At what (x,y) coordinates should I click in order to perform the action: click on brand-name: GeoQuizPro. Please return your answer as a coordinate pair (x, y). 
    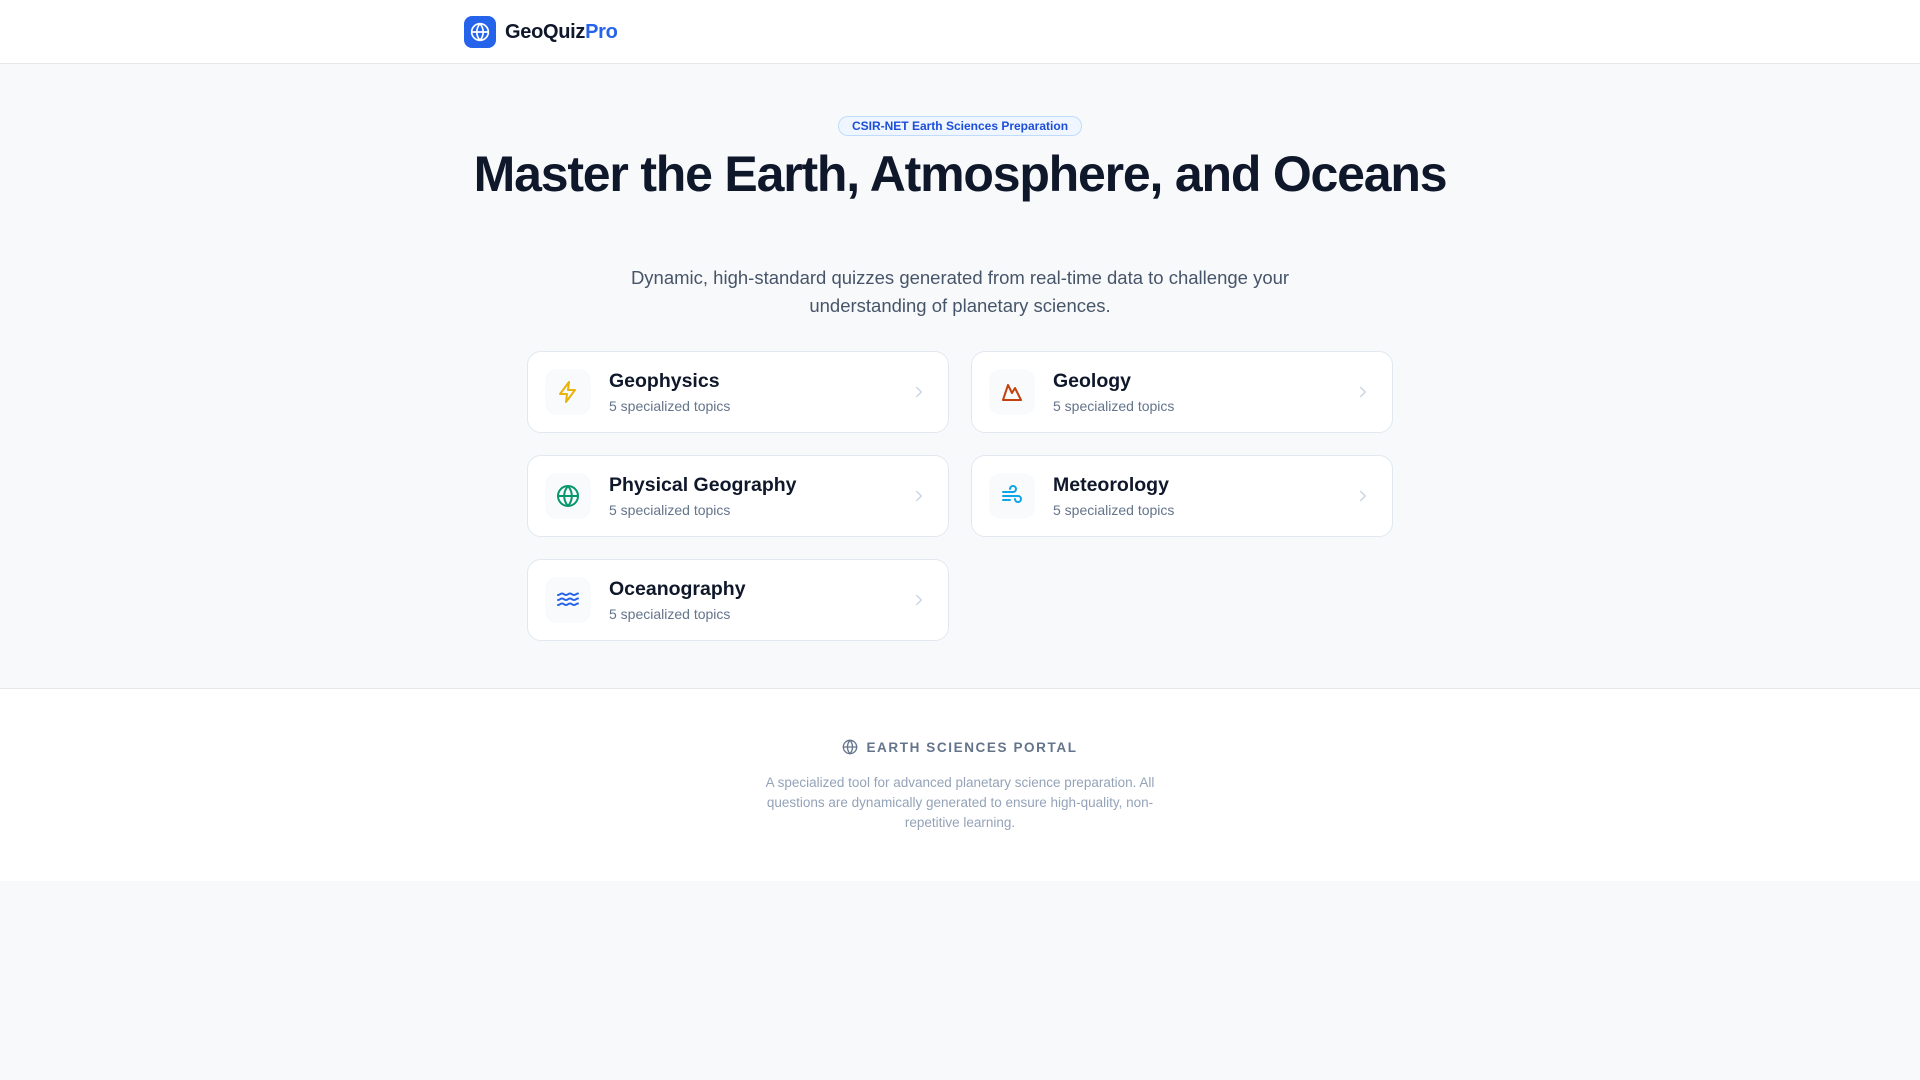
    Looking at the image, I should click on (561, 32).